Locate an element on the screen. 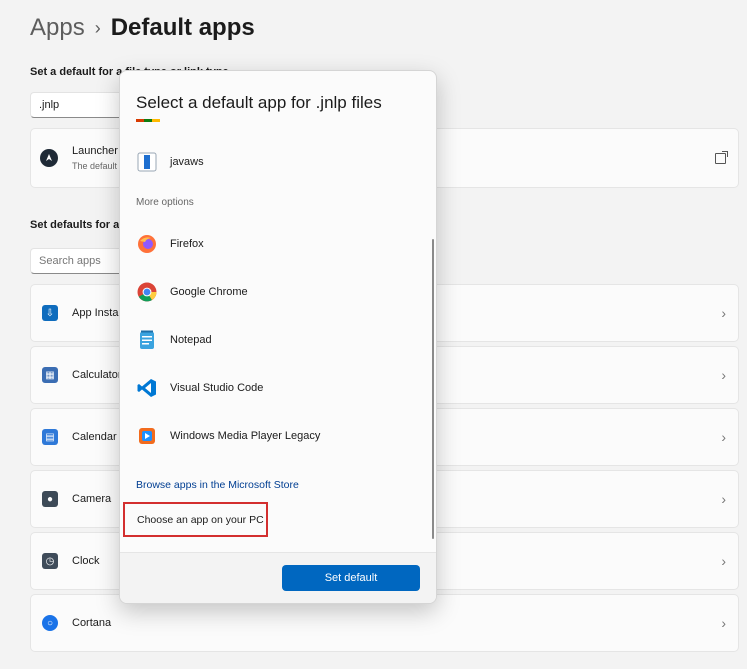 Image resolution: width=747 pixels, height=669 pixels. option-label: Notepad is located at coordinates (191, 340).